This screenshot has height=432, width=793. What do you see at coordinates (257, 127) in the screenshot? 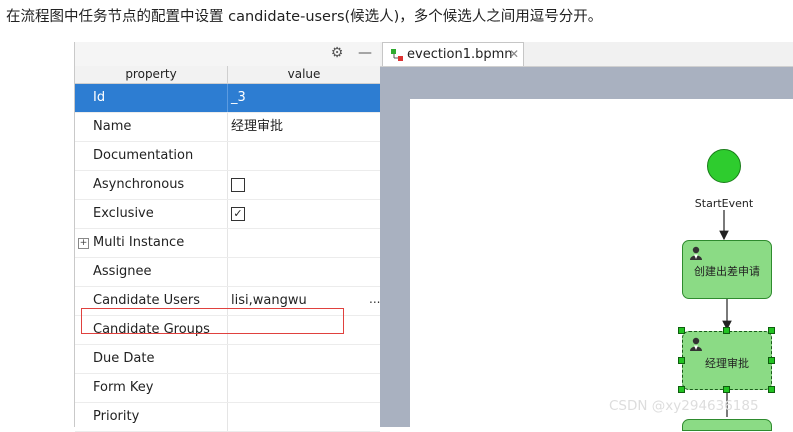
I see `property-value-field: 经理审批` at bounding box center [257, 127].